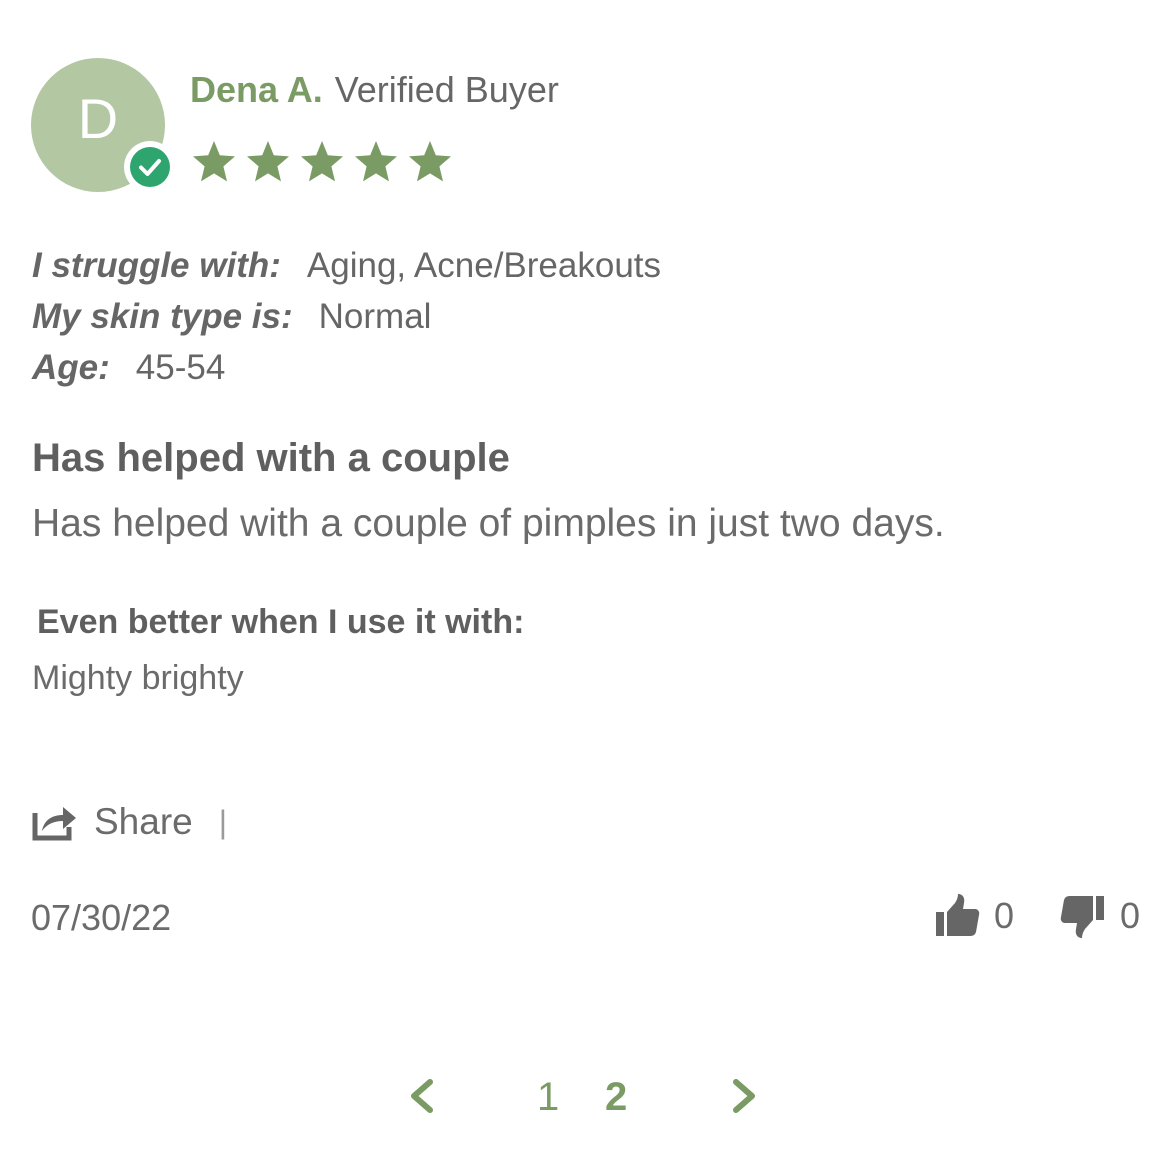  I want to click on thumbs-up-button: 0, so click(974, 916).